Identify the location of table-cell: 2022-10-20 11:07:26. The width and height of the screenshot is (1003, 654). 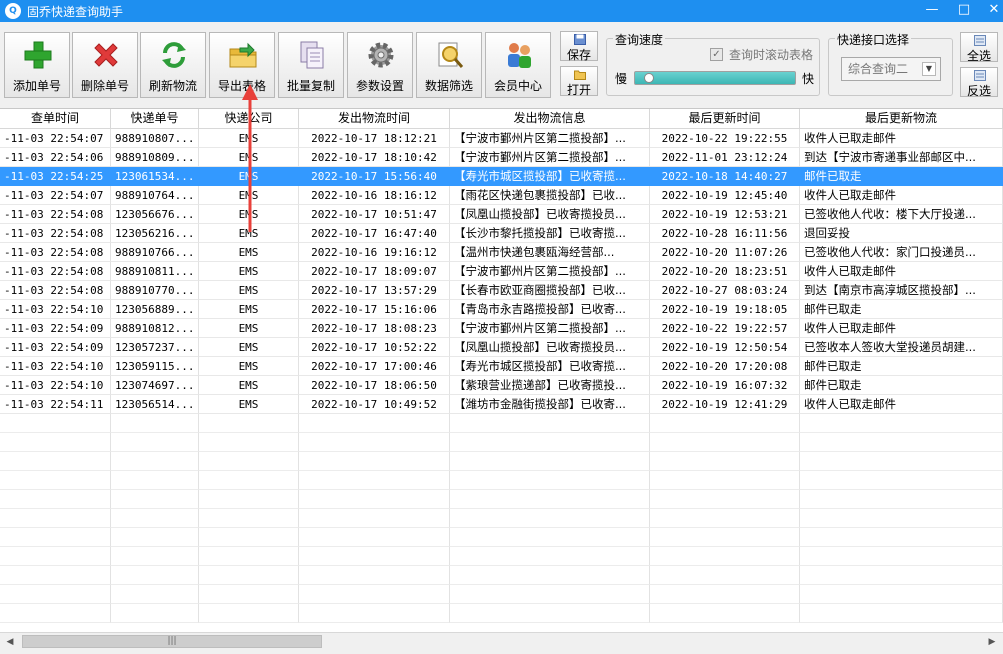
(725, 252).